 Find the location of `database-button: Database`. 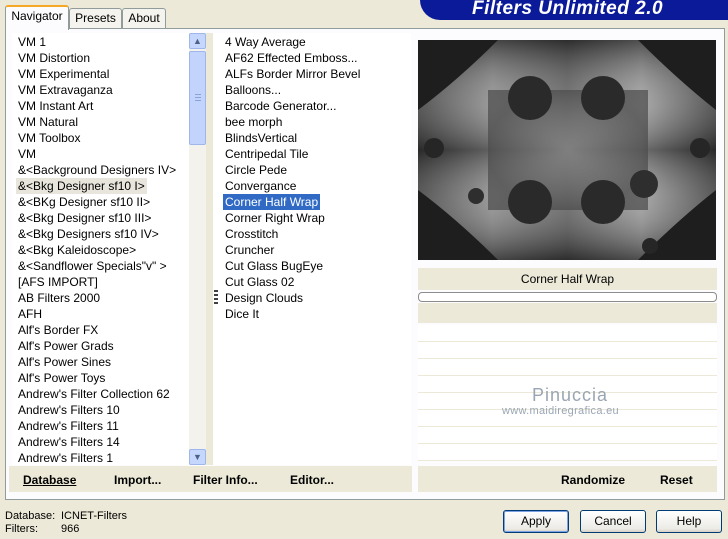

database-button: Database is located at coordinates (49, 480).